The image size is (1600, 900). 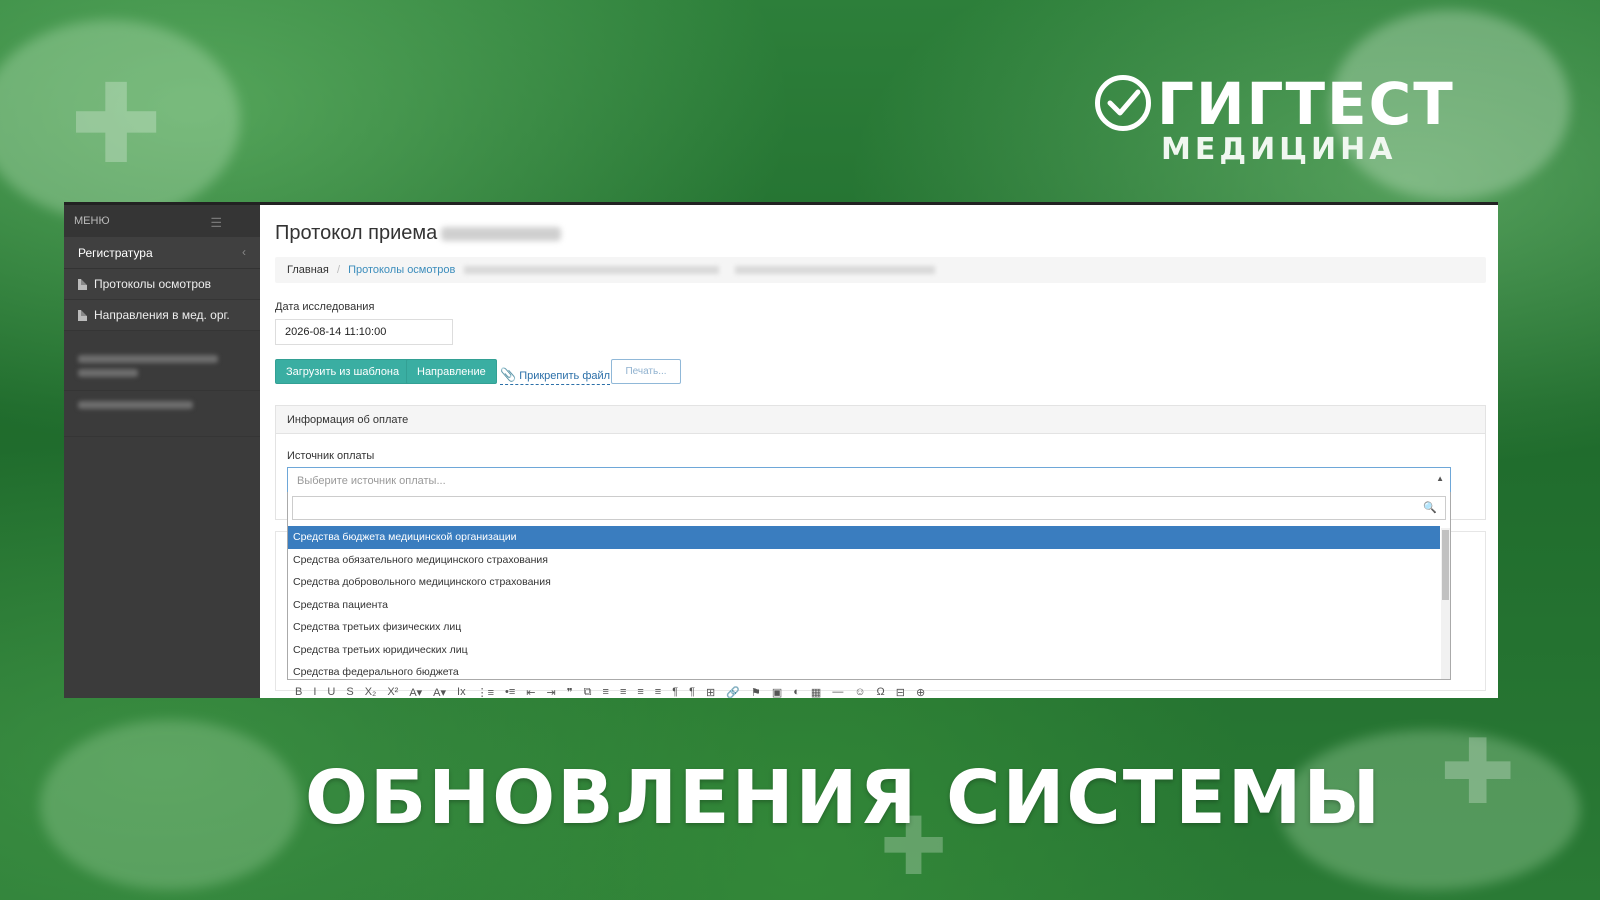 I want to click on dropdown-option: Средства федерального бюджета, so click(x=864, y=670).